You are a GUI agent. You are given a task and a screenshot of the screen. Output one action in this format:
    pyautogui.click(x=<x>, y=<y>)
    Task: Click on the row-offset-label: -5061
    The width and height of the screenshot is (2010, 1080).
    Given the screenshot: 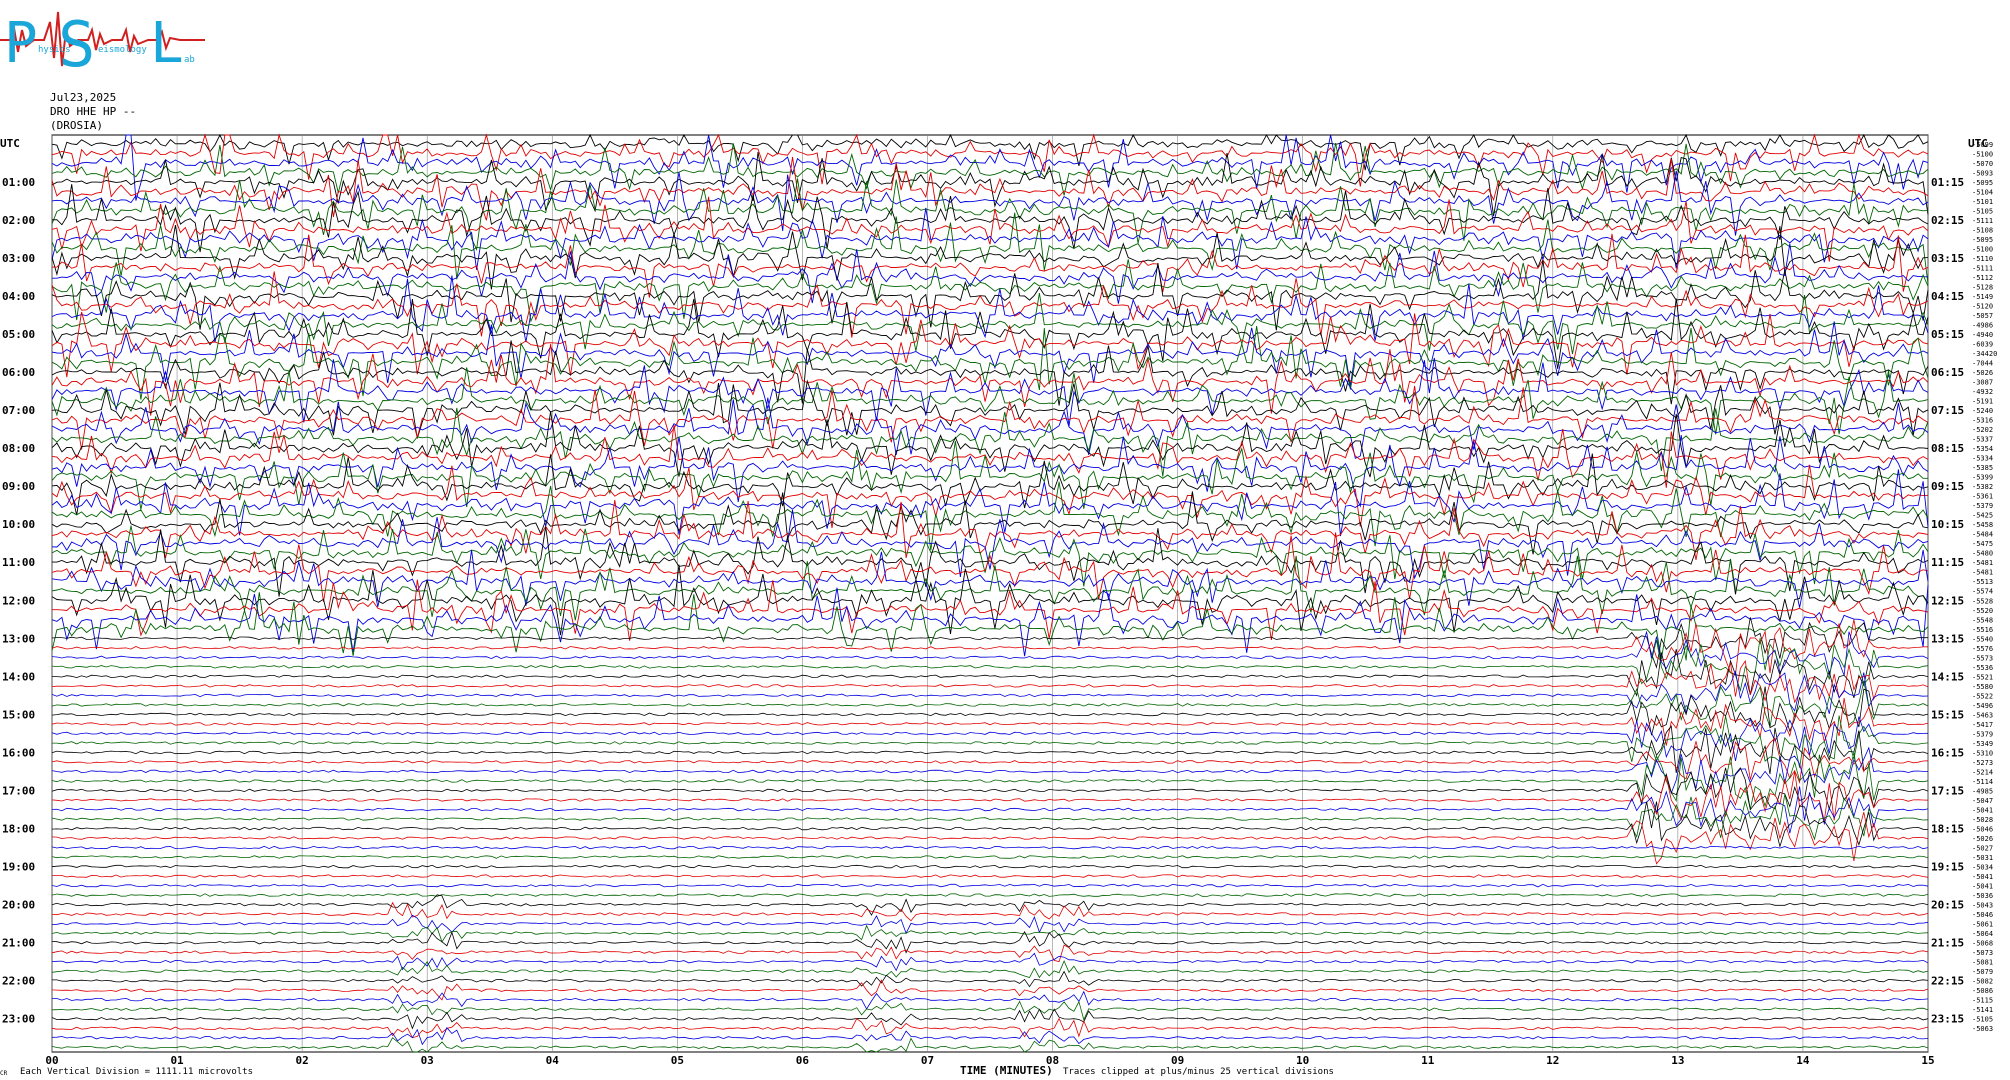 What is the action you would take?
    pyautogui.click(x=1982, y=925)
    